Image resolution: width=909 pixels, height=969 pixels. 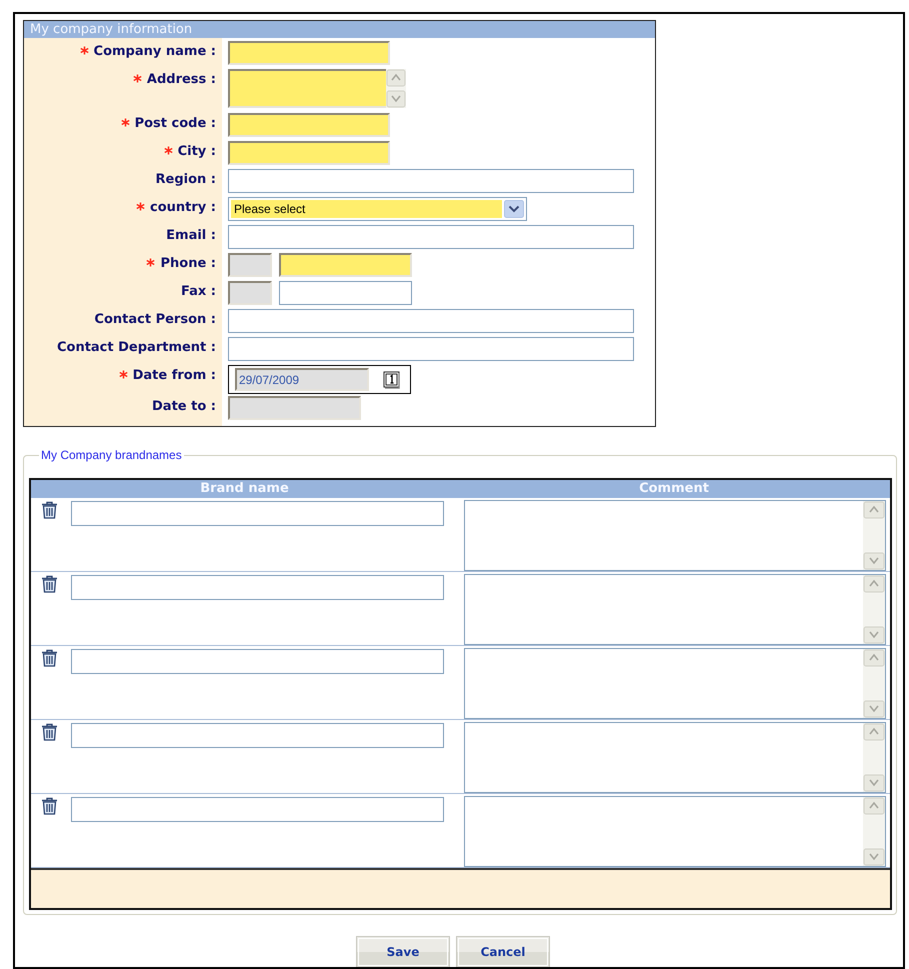 What do you see at coordinates (111, 455) in the screenshot?
I see `section-legend: My Company brandnames` at bounding box center [111, 455].